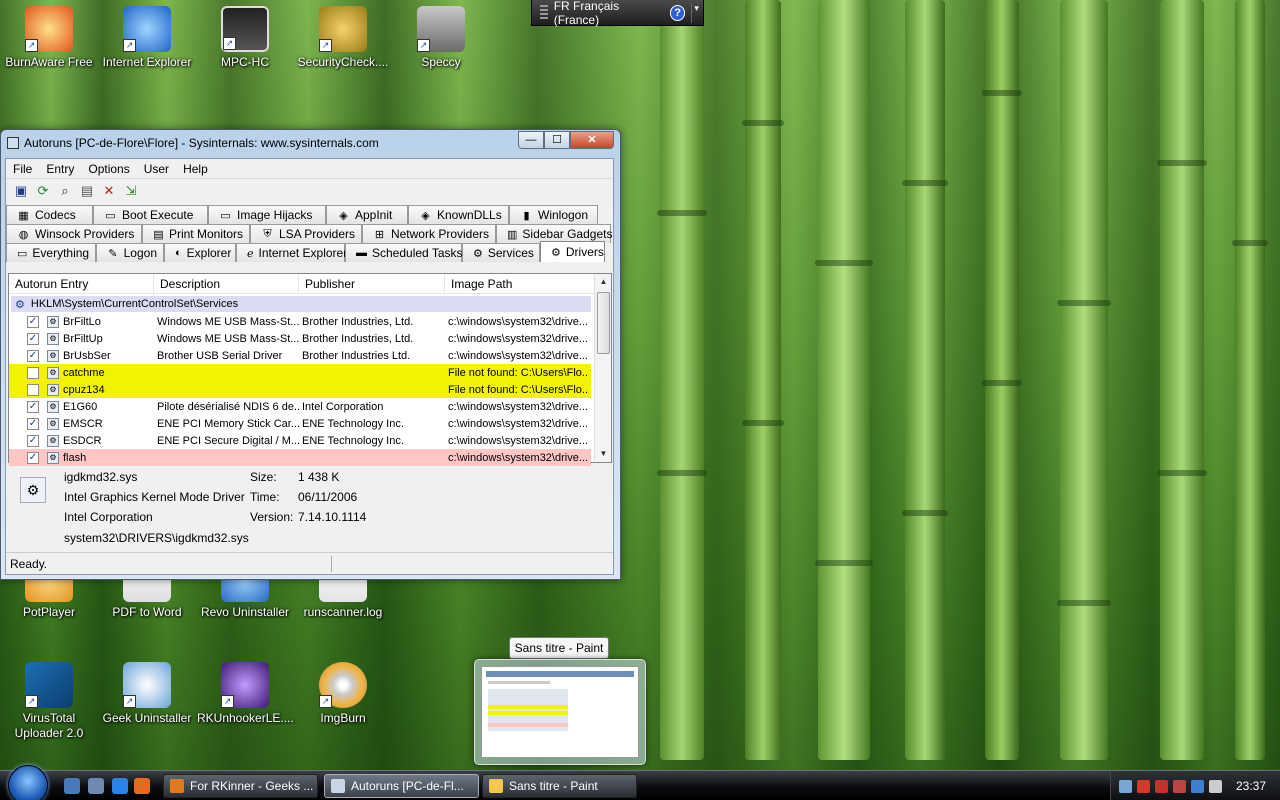 The width and height of the screenshot is (1280, 800). What do you see at coordinates (60, 169) in the screenshot?
I see `menu-entry: Entry` at bounding box center [60, 169].